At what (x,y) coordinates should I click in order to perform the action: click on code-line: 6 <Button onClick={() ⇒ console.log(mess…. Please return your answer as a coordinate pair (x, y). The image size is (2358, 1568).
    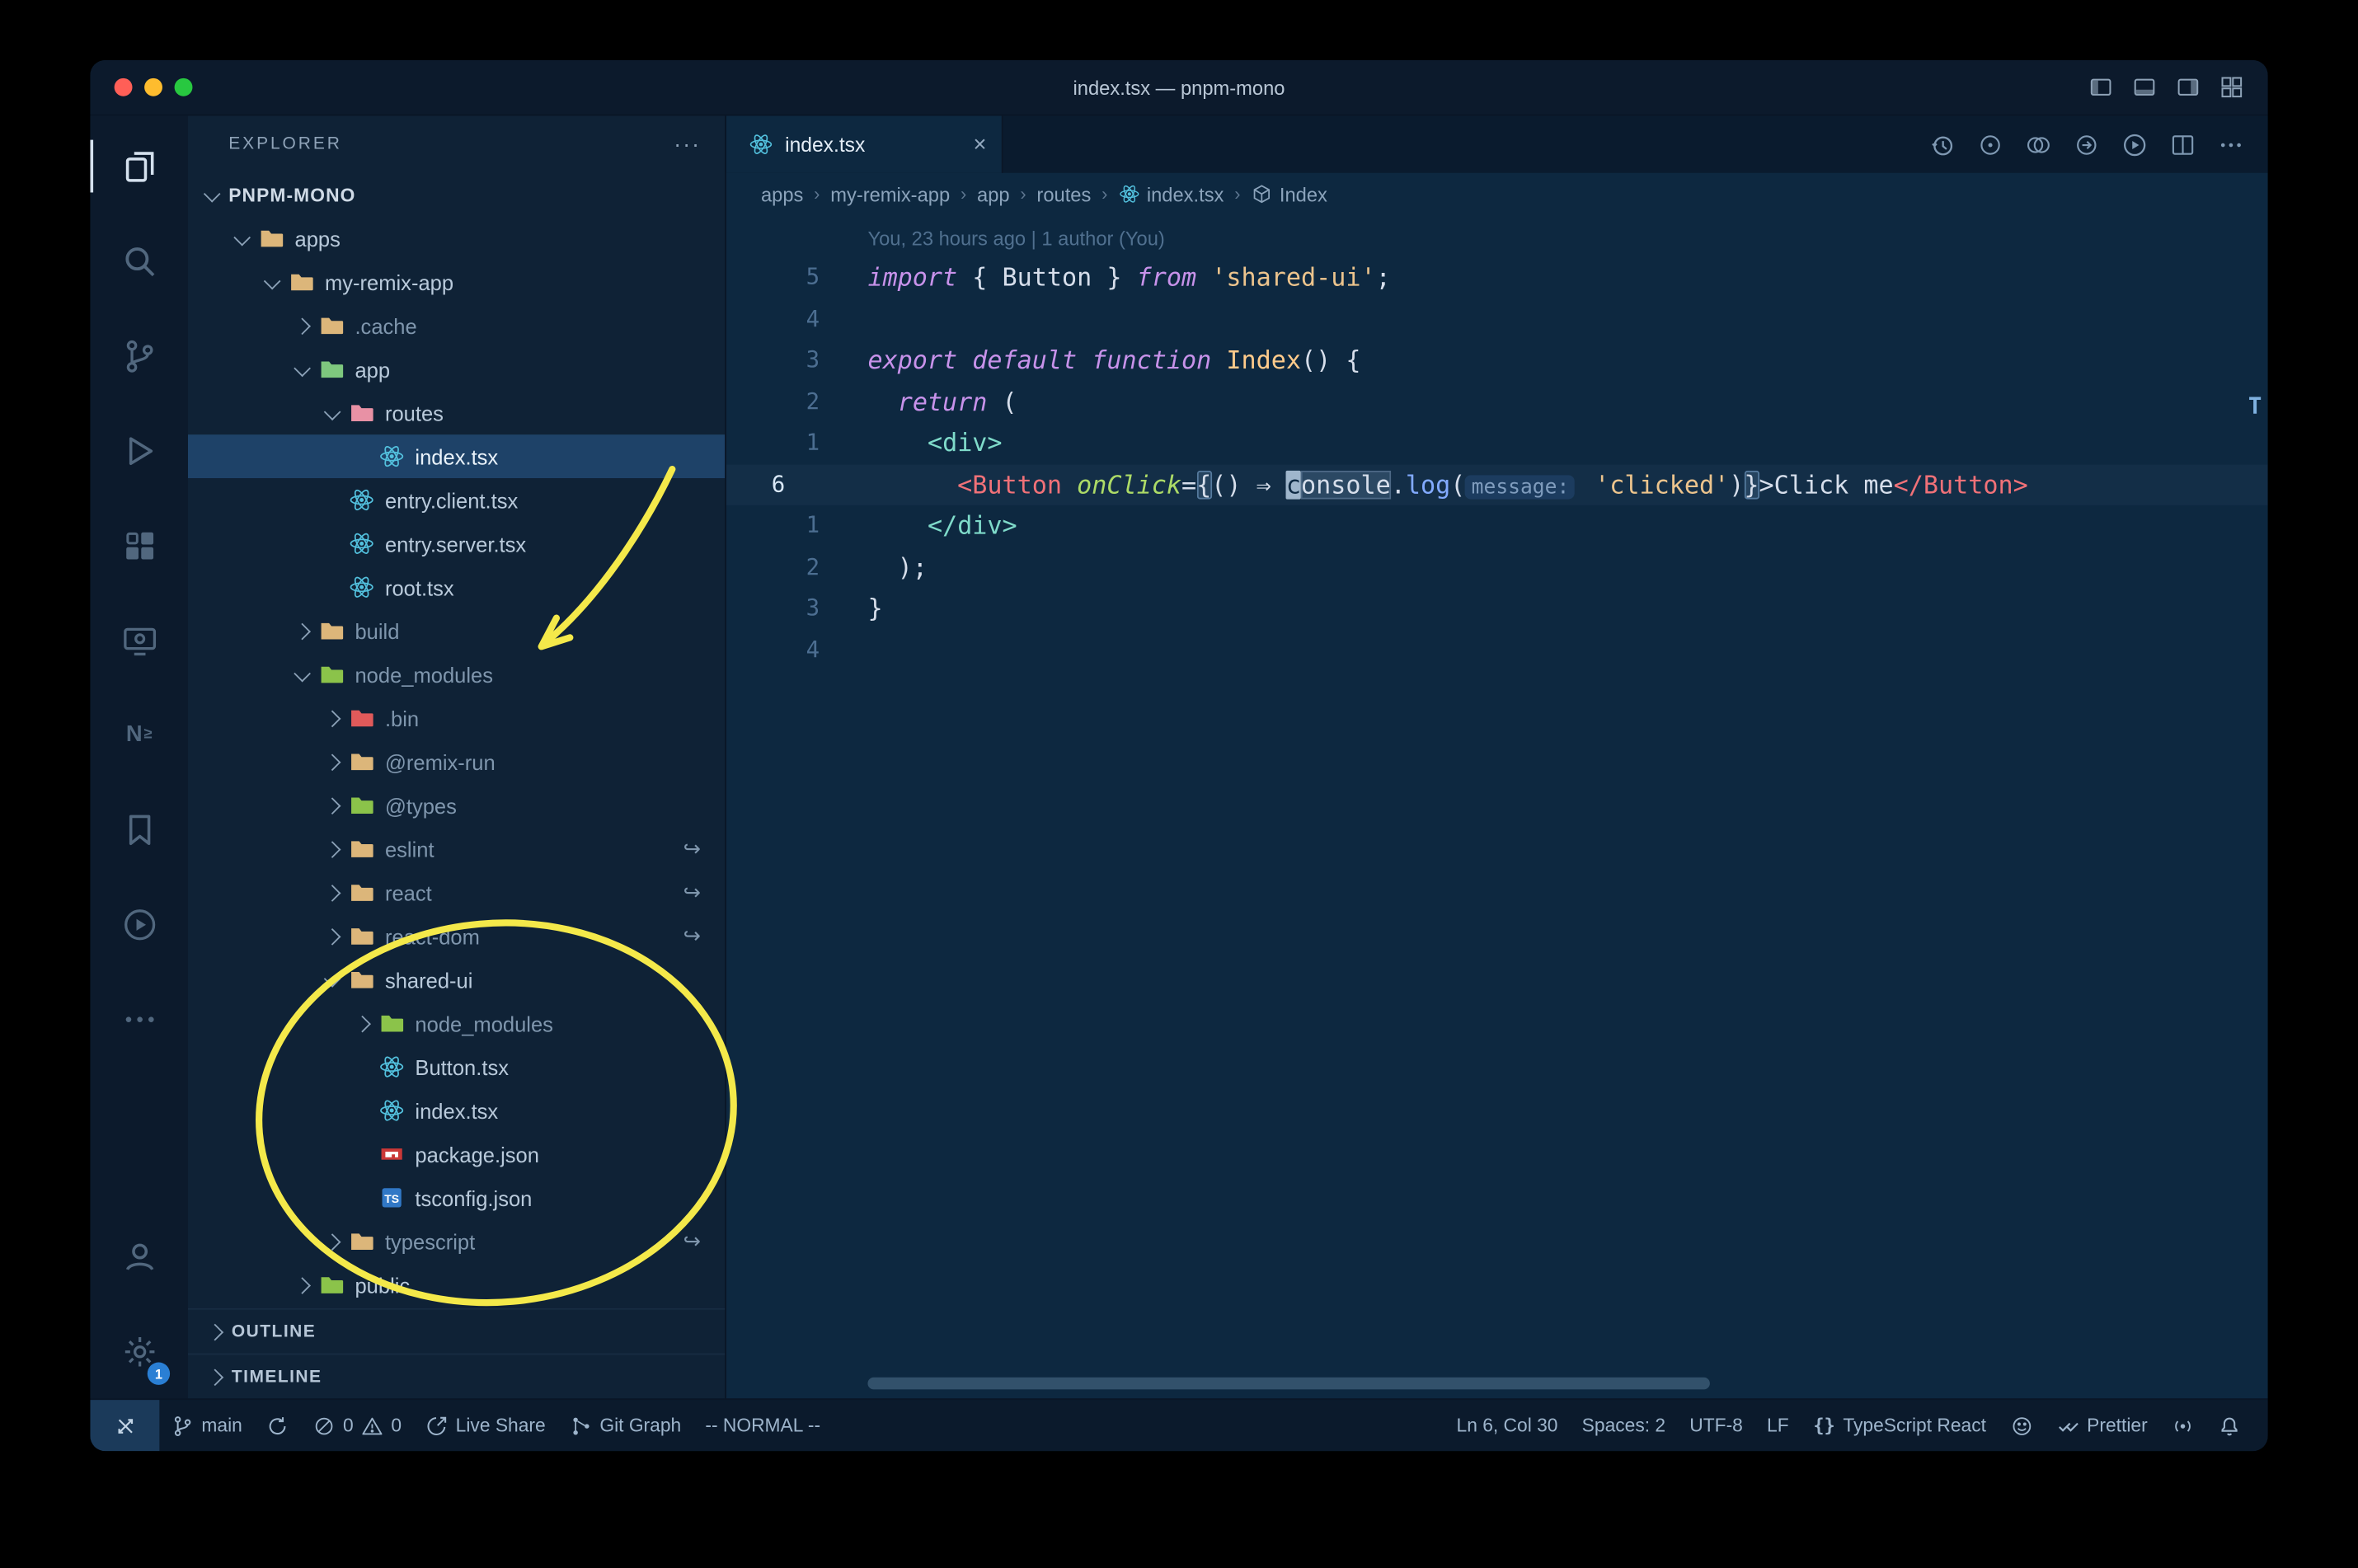
    Looking at the image, I should click on (1497, 484).